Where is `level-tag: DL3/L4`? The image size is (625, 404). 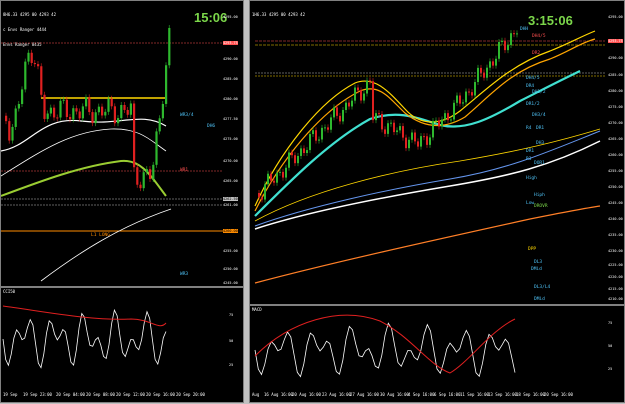 level-tag: DL3/L4 is located at coordinates (542, 287).